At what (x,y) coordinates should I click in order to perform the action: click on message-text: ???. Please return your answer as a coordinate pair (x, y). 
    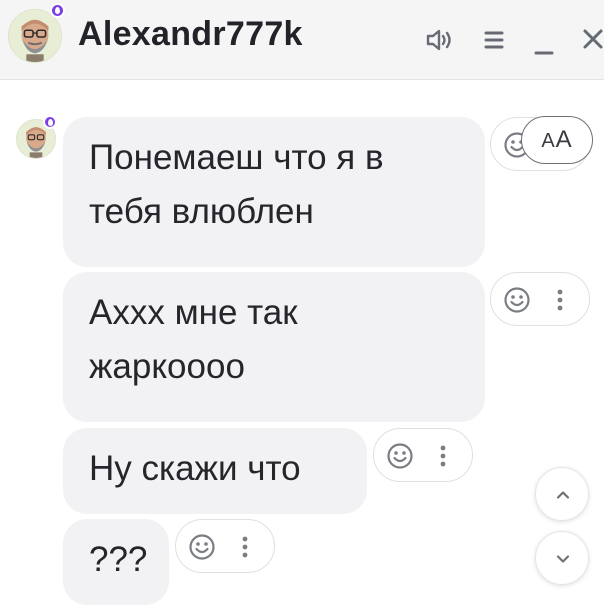
    Looking at the image, I should click on (118, 559).